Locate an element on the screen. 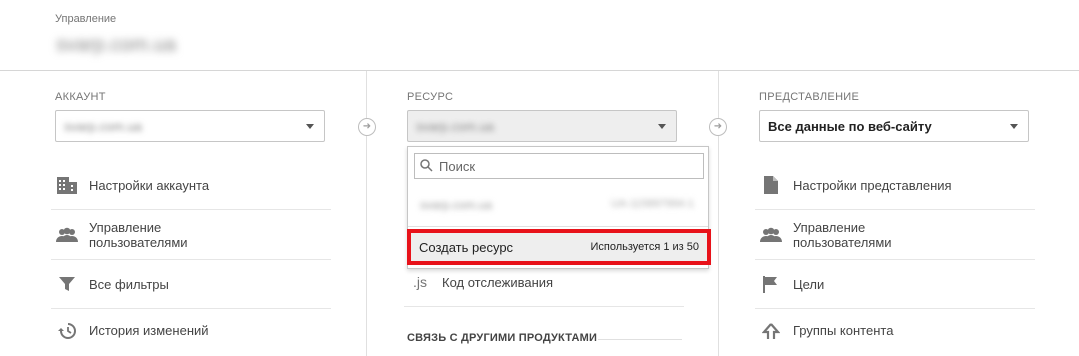 The width and height of the screenshot is (1079, 356). search-input: Поиск is located at coordinates (559, 166).